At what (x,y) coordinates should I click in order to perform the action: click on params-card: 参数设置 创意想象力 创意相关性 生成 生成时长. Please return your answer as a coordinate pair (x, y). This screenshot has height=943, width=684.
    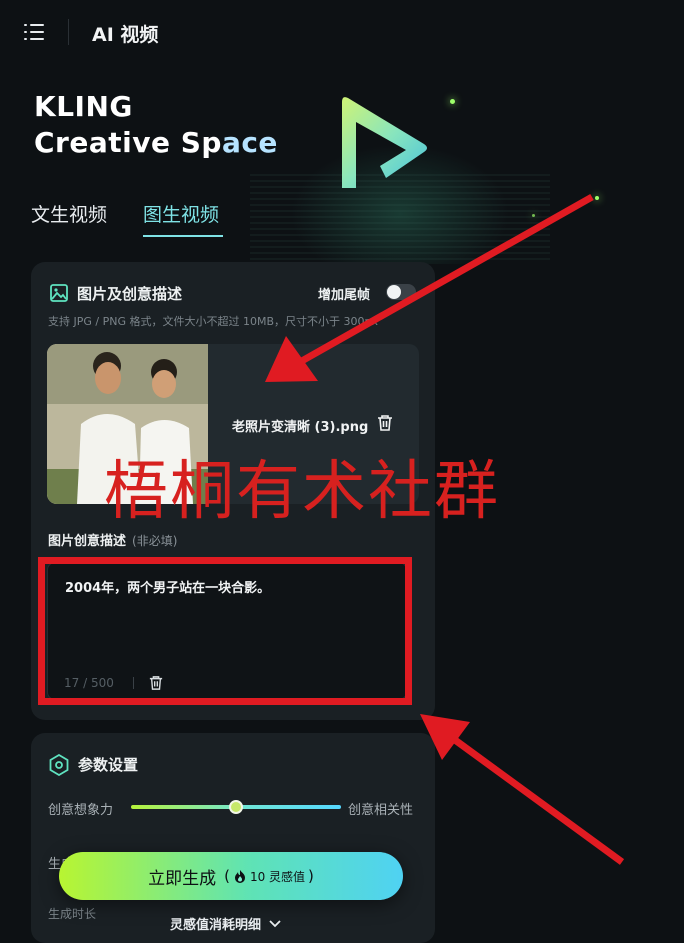
    Looking at the image, I should click on (233, 838).